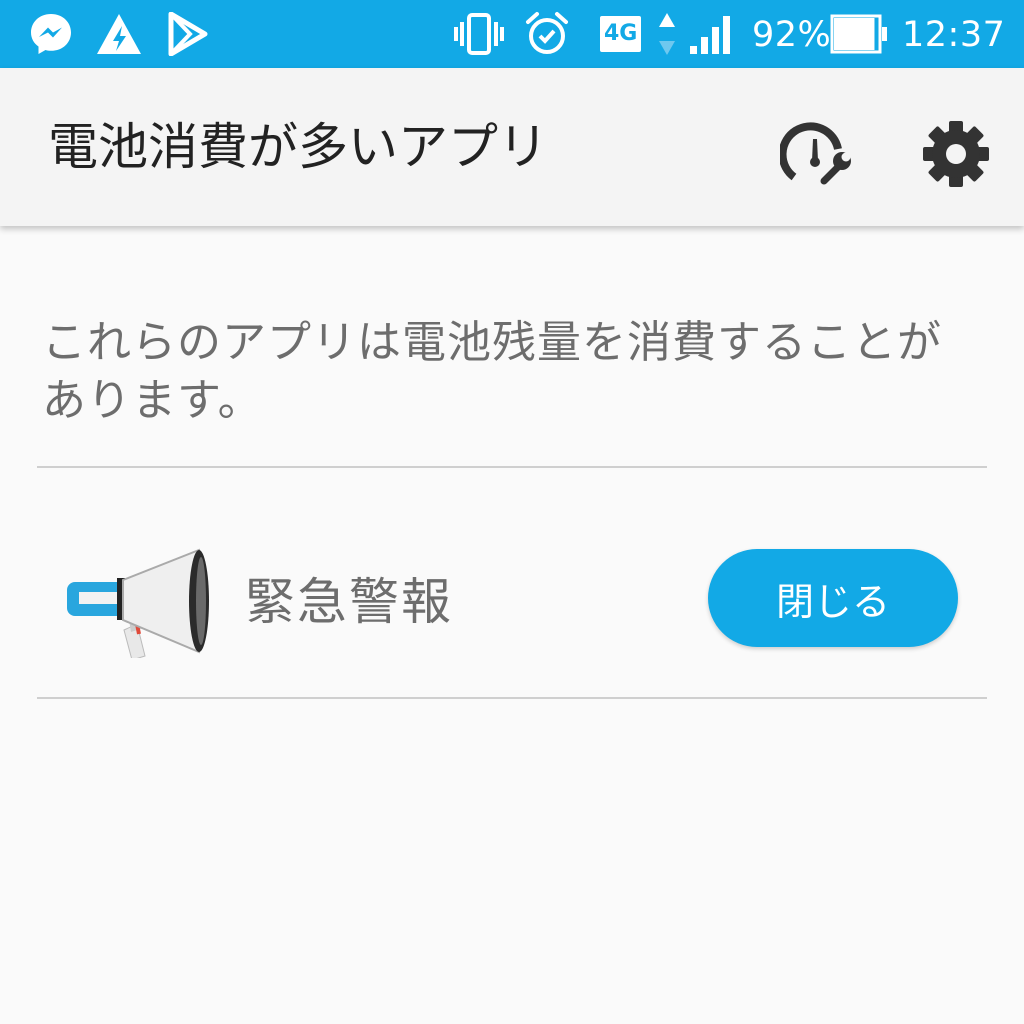 The width and height of the screenshot is (1024, 1024). I want to click on app-name: 緊急警報, so click(349, 602).